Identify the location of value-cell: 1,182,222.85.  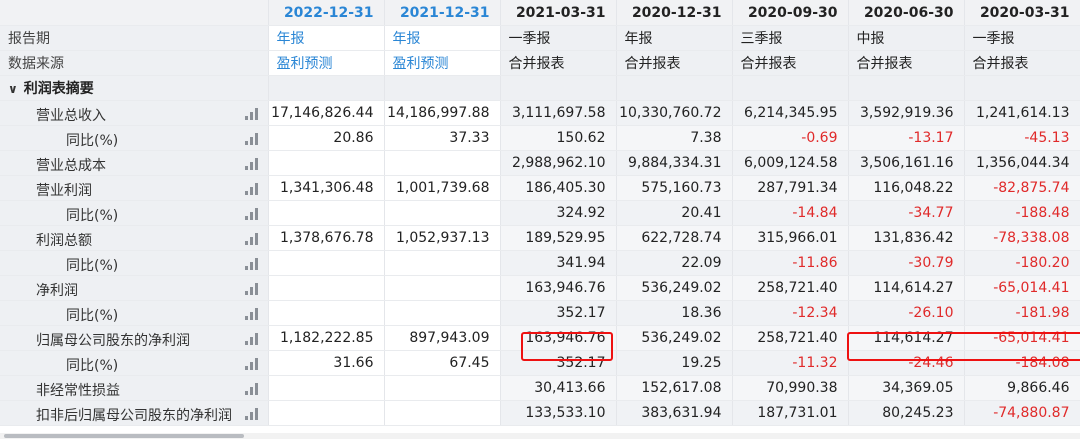
(326, 338).